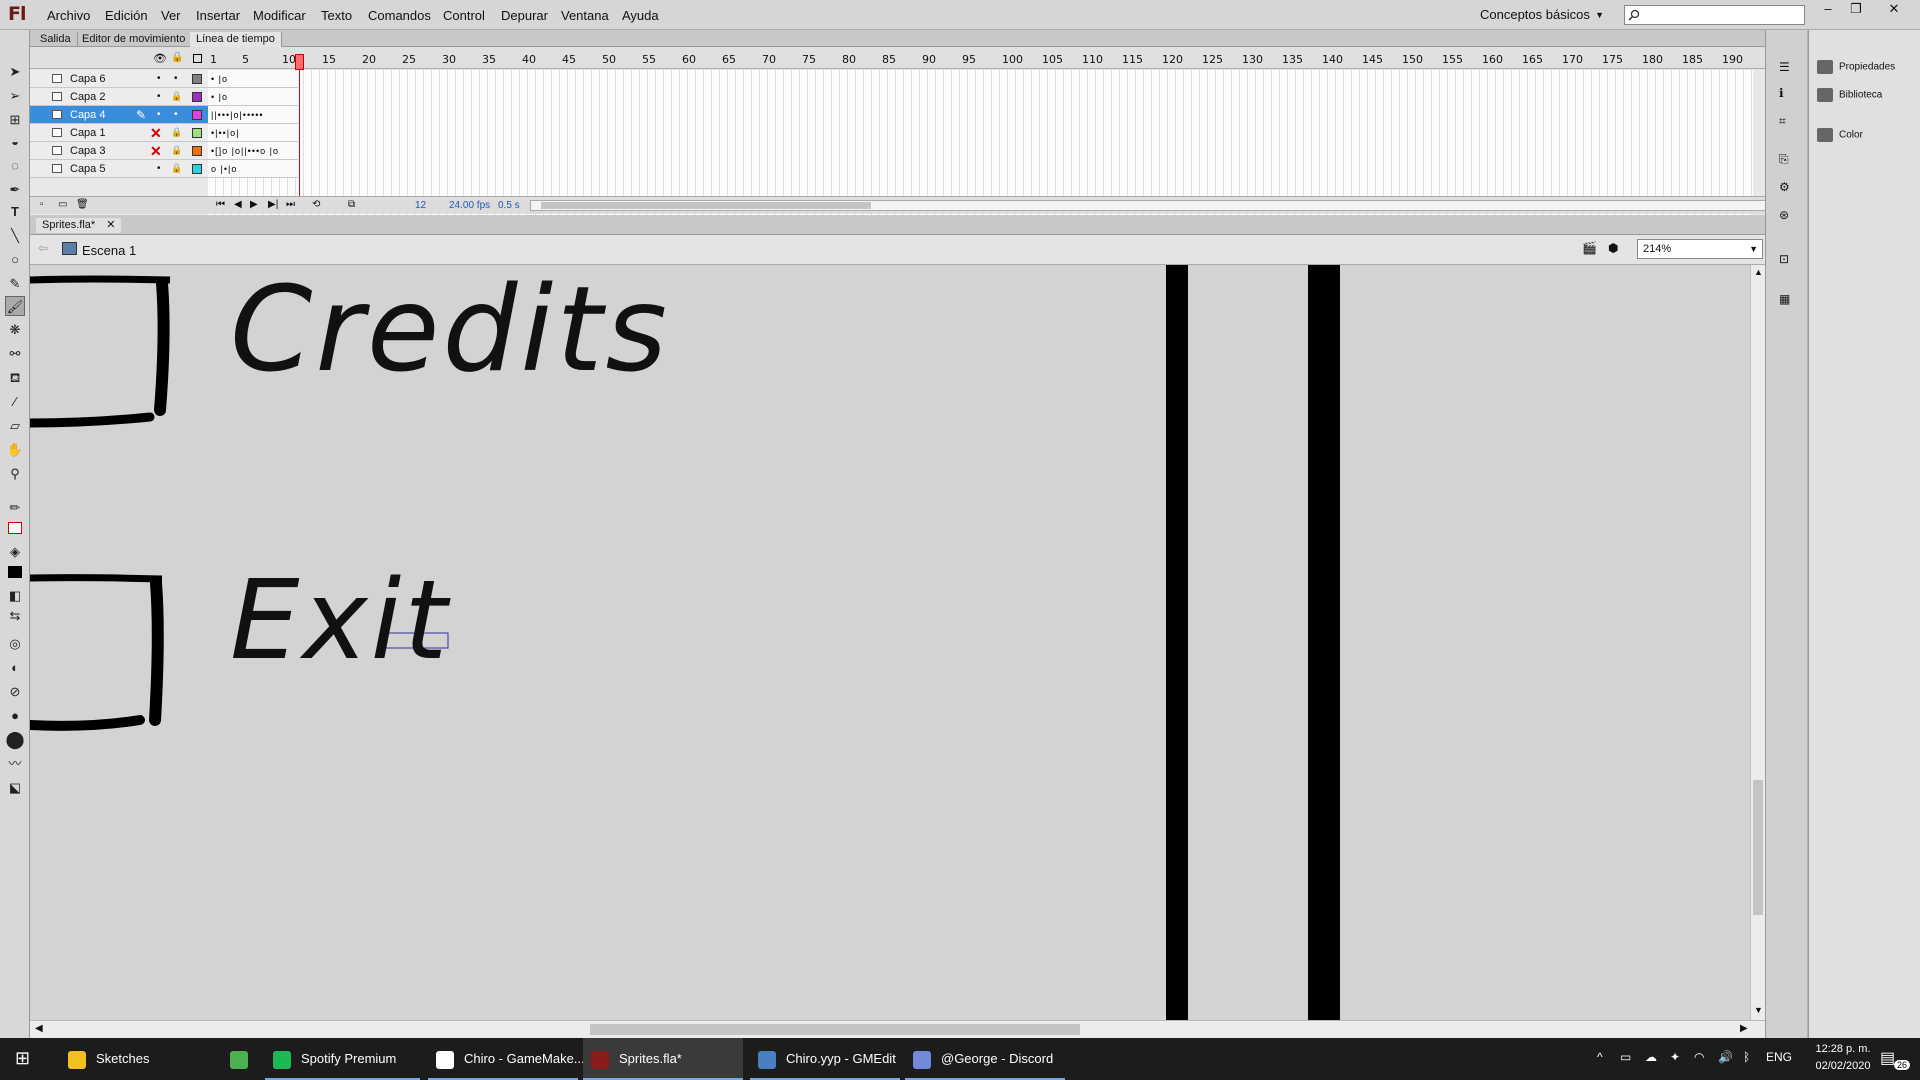 This screenshot has width=1920, height=1080. What do you see at coordinates (340, 620) in the screenshot?
I see `exit-text: Exit` at bounding box center [340, 620].